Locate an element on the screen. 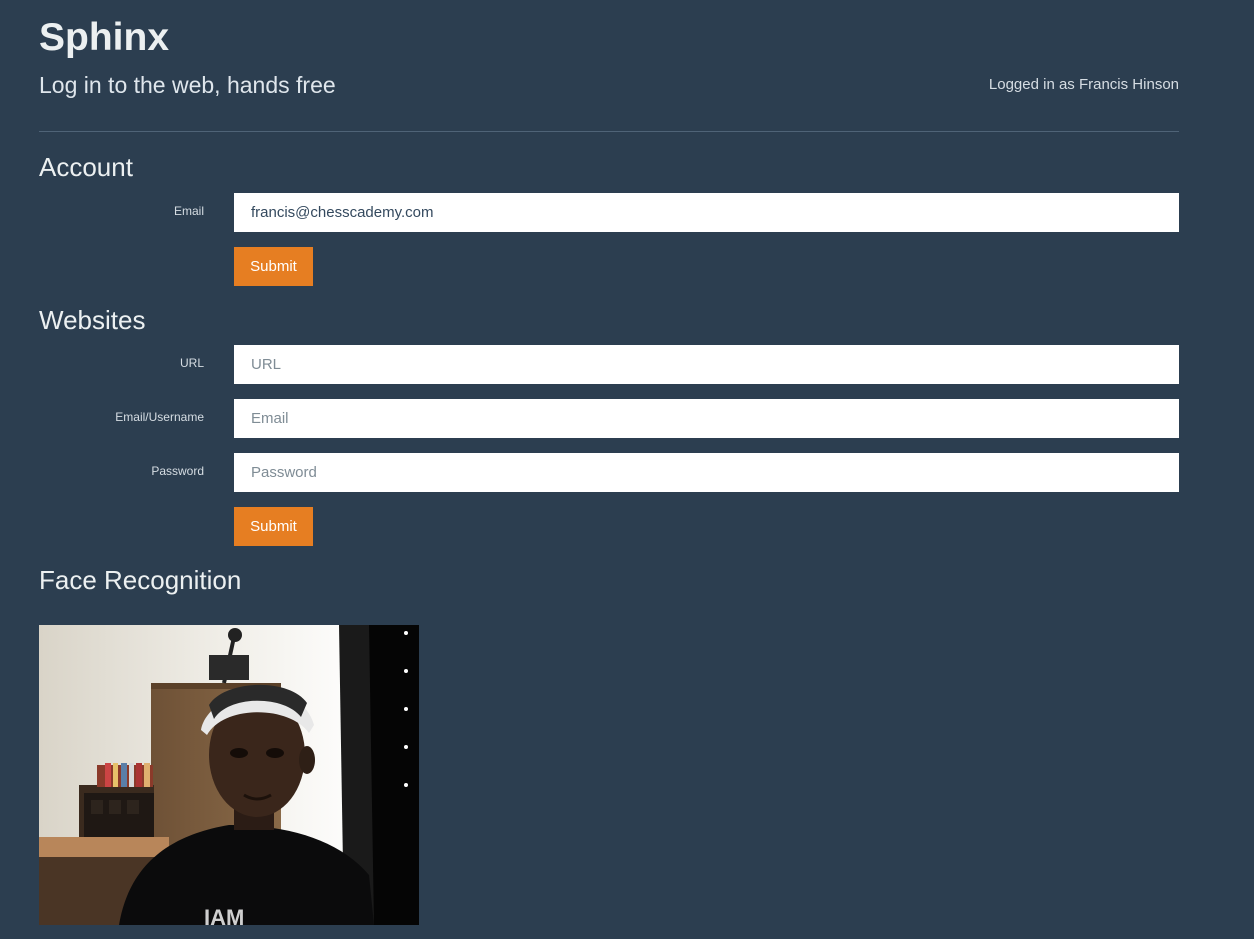 The image size is (1254, 939). account-section-title: Account is located at coordinates (86, 167).